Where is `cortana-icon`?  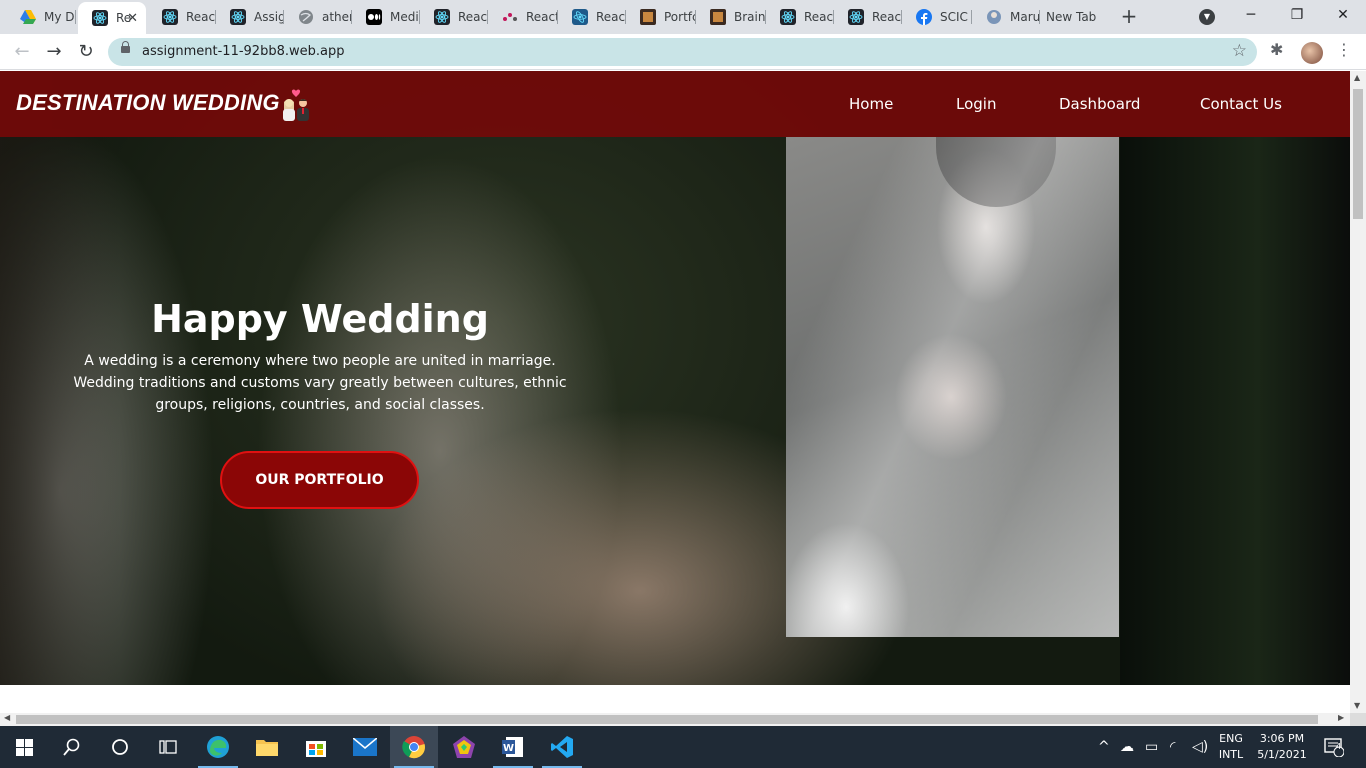 cortana-icon is located at coordinates (120, 747).